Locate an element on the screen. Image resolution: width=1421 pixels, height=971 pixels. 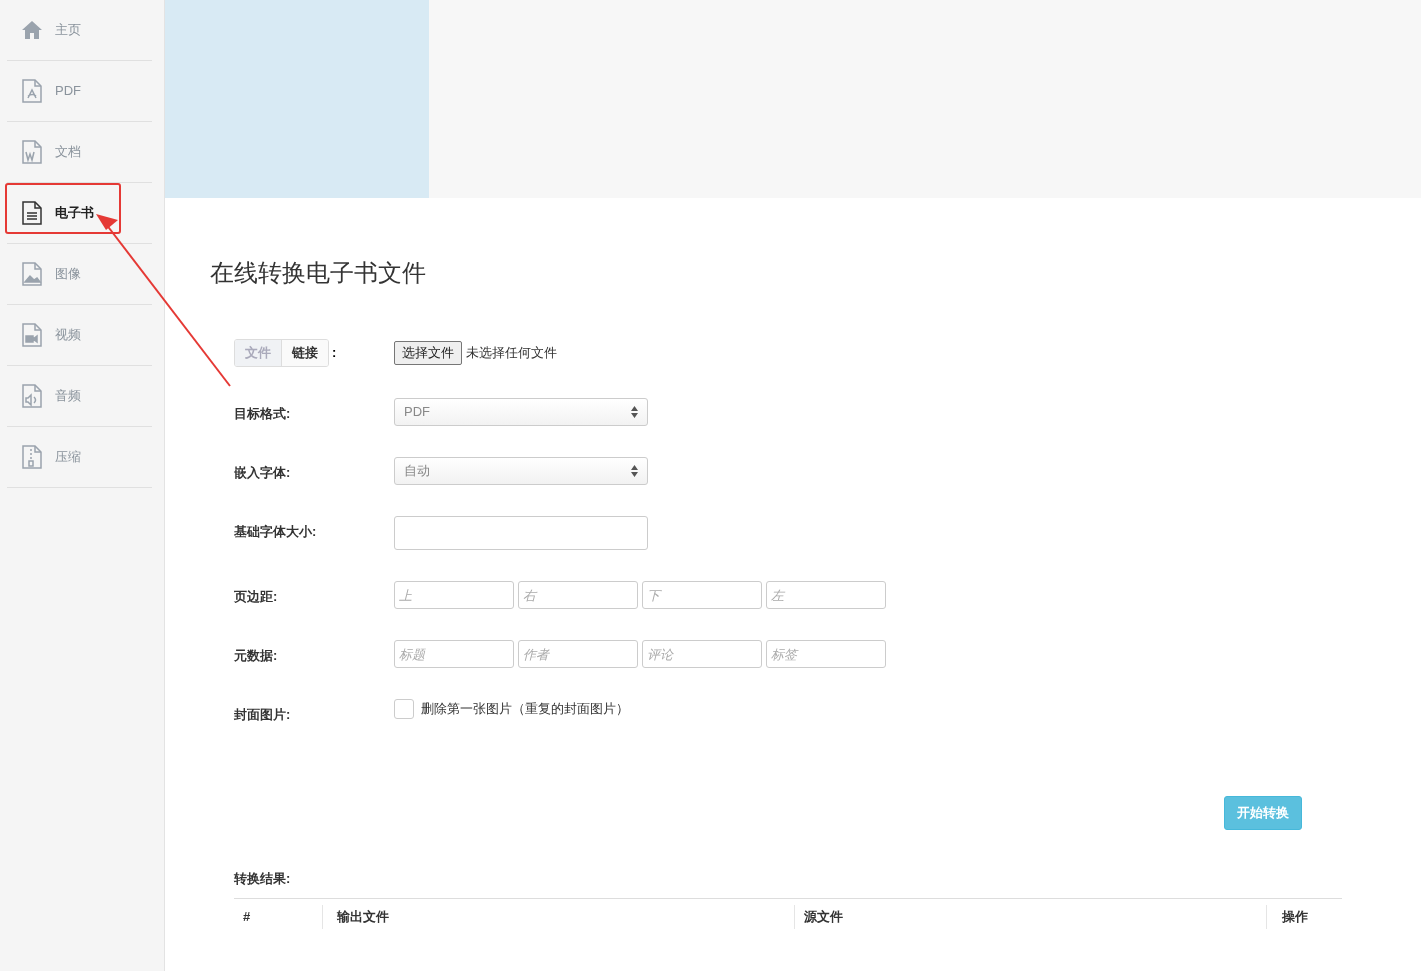
audio-file-icon is located at coordinates (32, 396).